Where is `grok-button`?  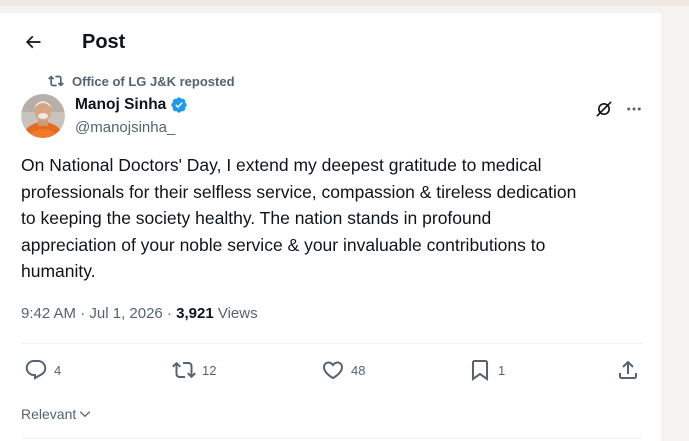
grok-button is located at coordinates (604, 109).